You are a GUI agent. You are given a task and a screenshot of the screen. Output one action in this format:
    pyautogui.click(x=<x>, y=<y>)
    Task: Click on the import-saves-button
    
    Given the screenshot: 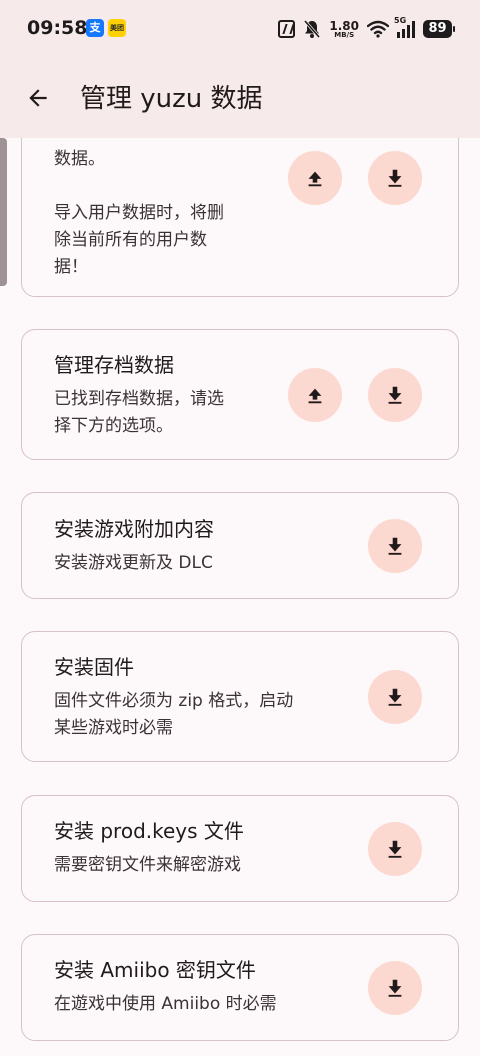 What is the action you would take?
    pyautogui.click(x=395, y=395)
    